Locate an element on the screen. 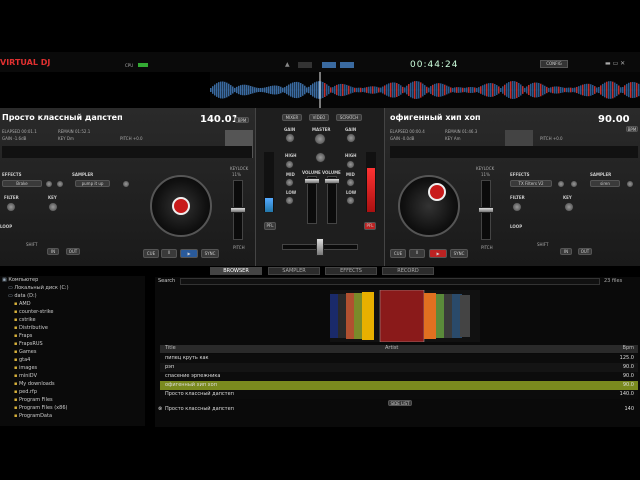 The image size is (640, 480). right-jogwheel is located at coordinates (429, 206).